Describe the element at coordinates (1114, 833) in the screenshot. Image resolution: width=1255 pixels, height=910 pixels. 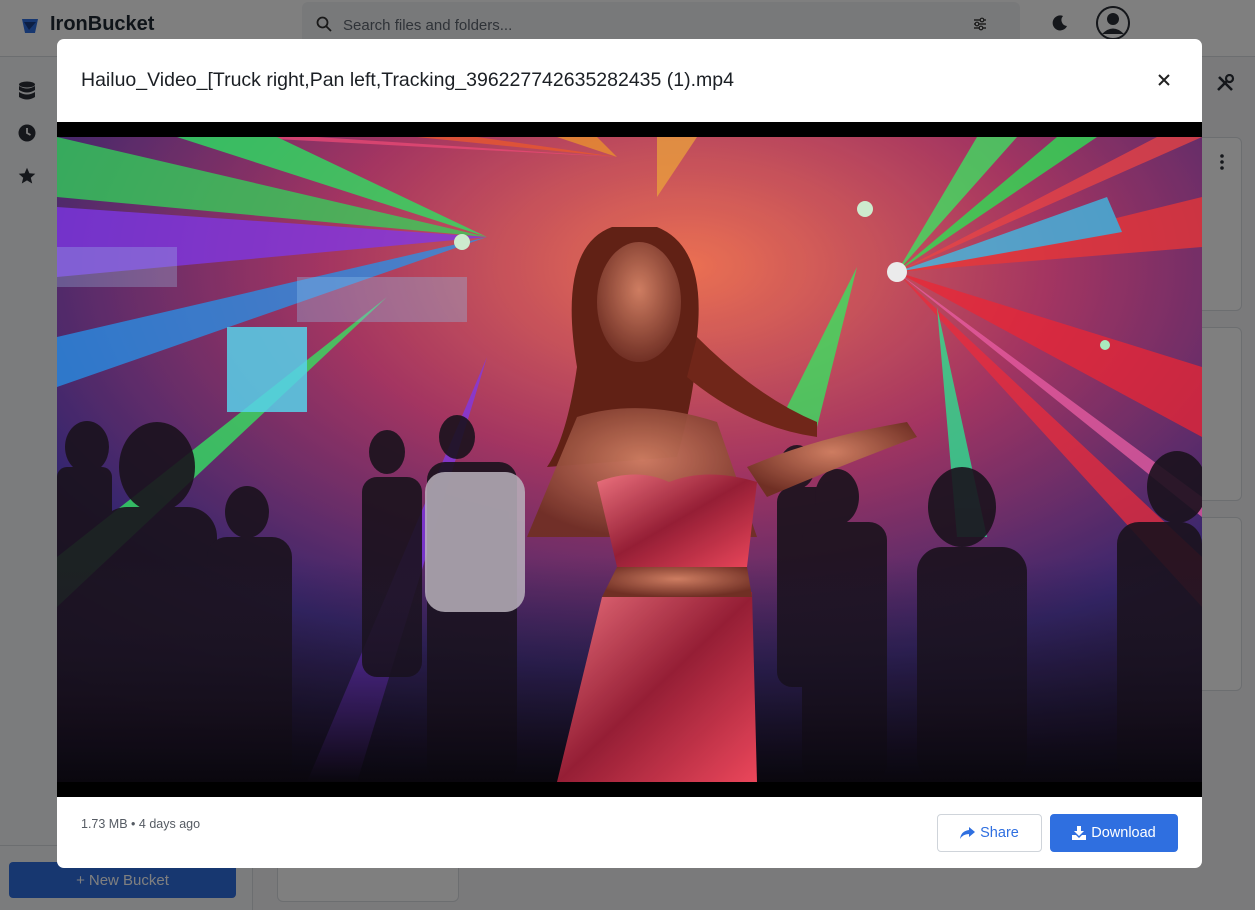
I see `download-button: Download` at that location.